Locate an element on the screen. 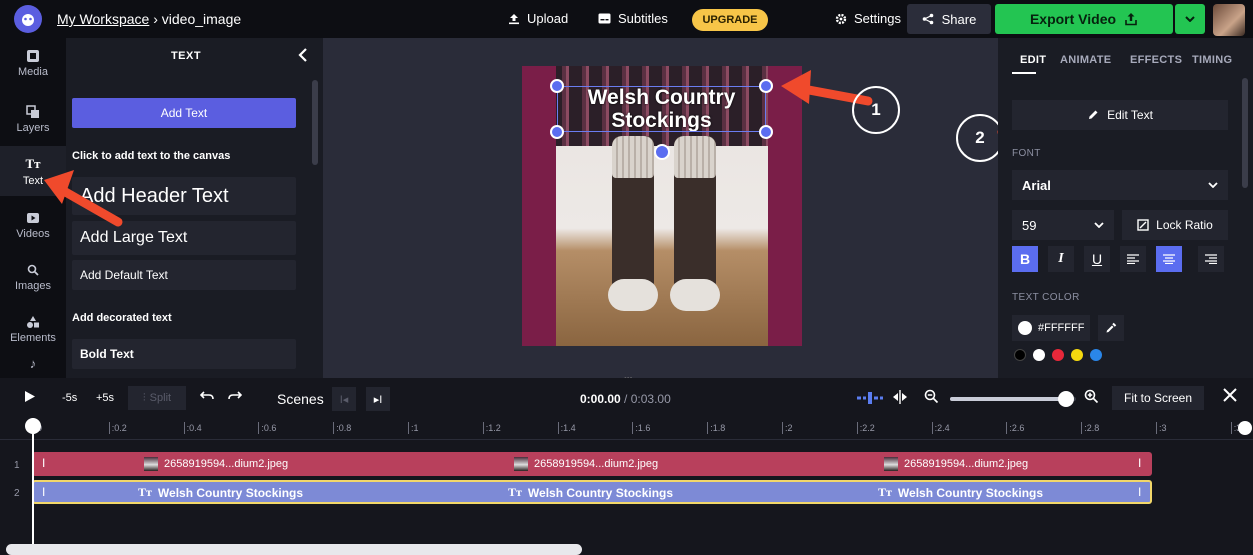  tab-edit: EDIT is located at coordinates (1033, 60).